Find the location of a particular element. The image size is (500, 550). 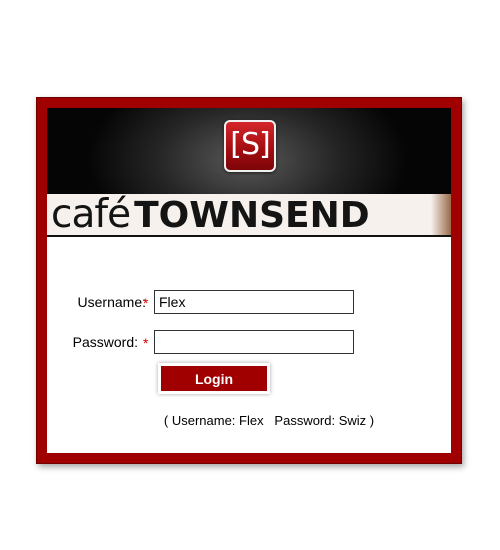

brand-wordmark: café TOWNSEND is located at coordinates (210, 214).